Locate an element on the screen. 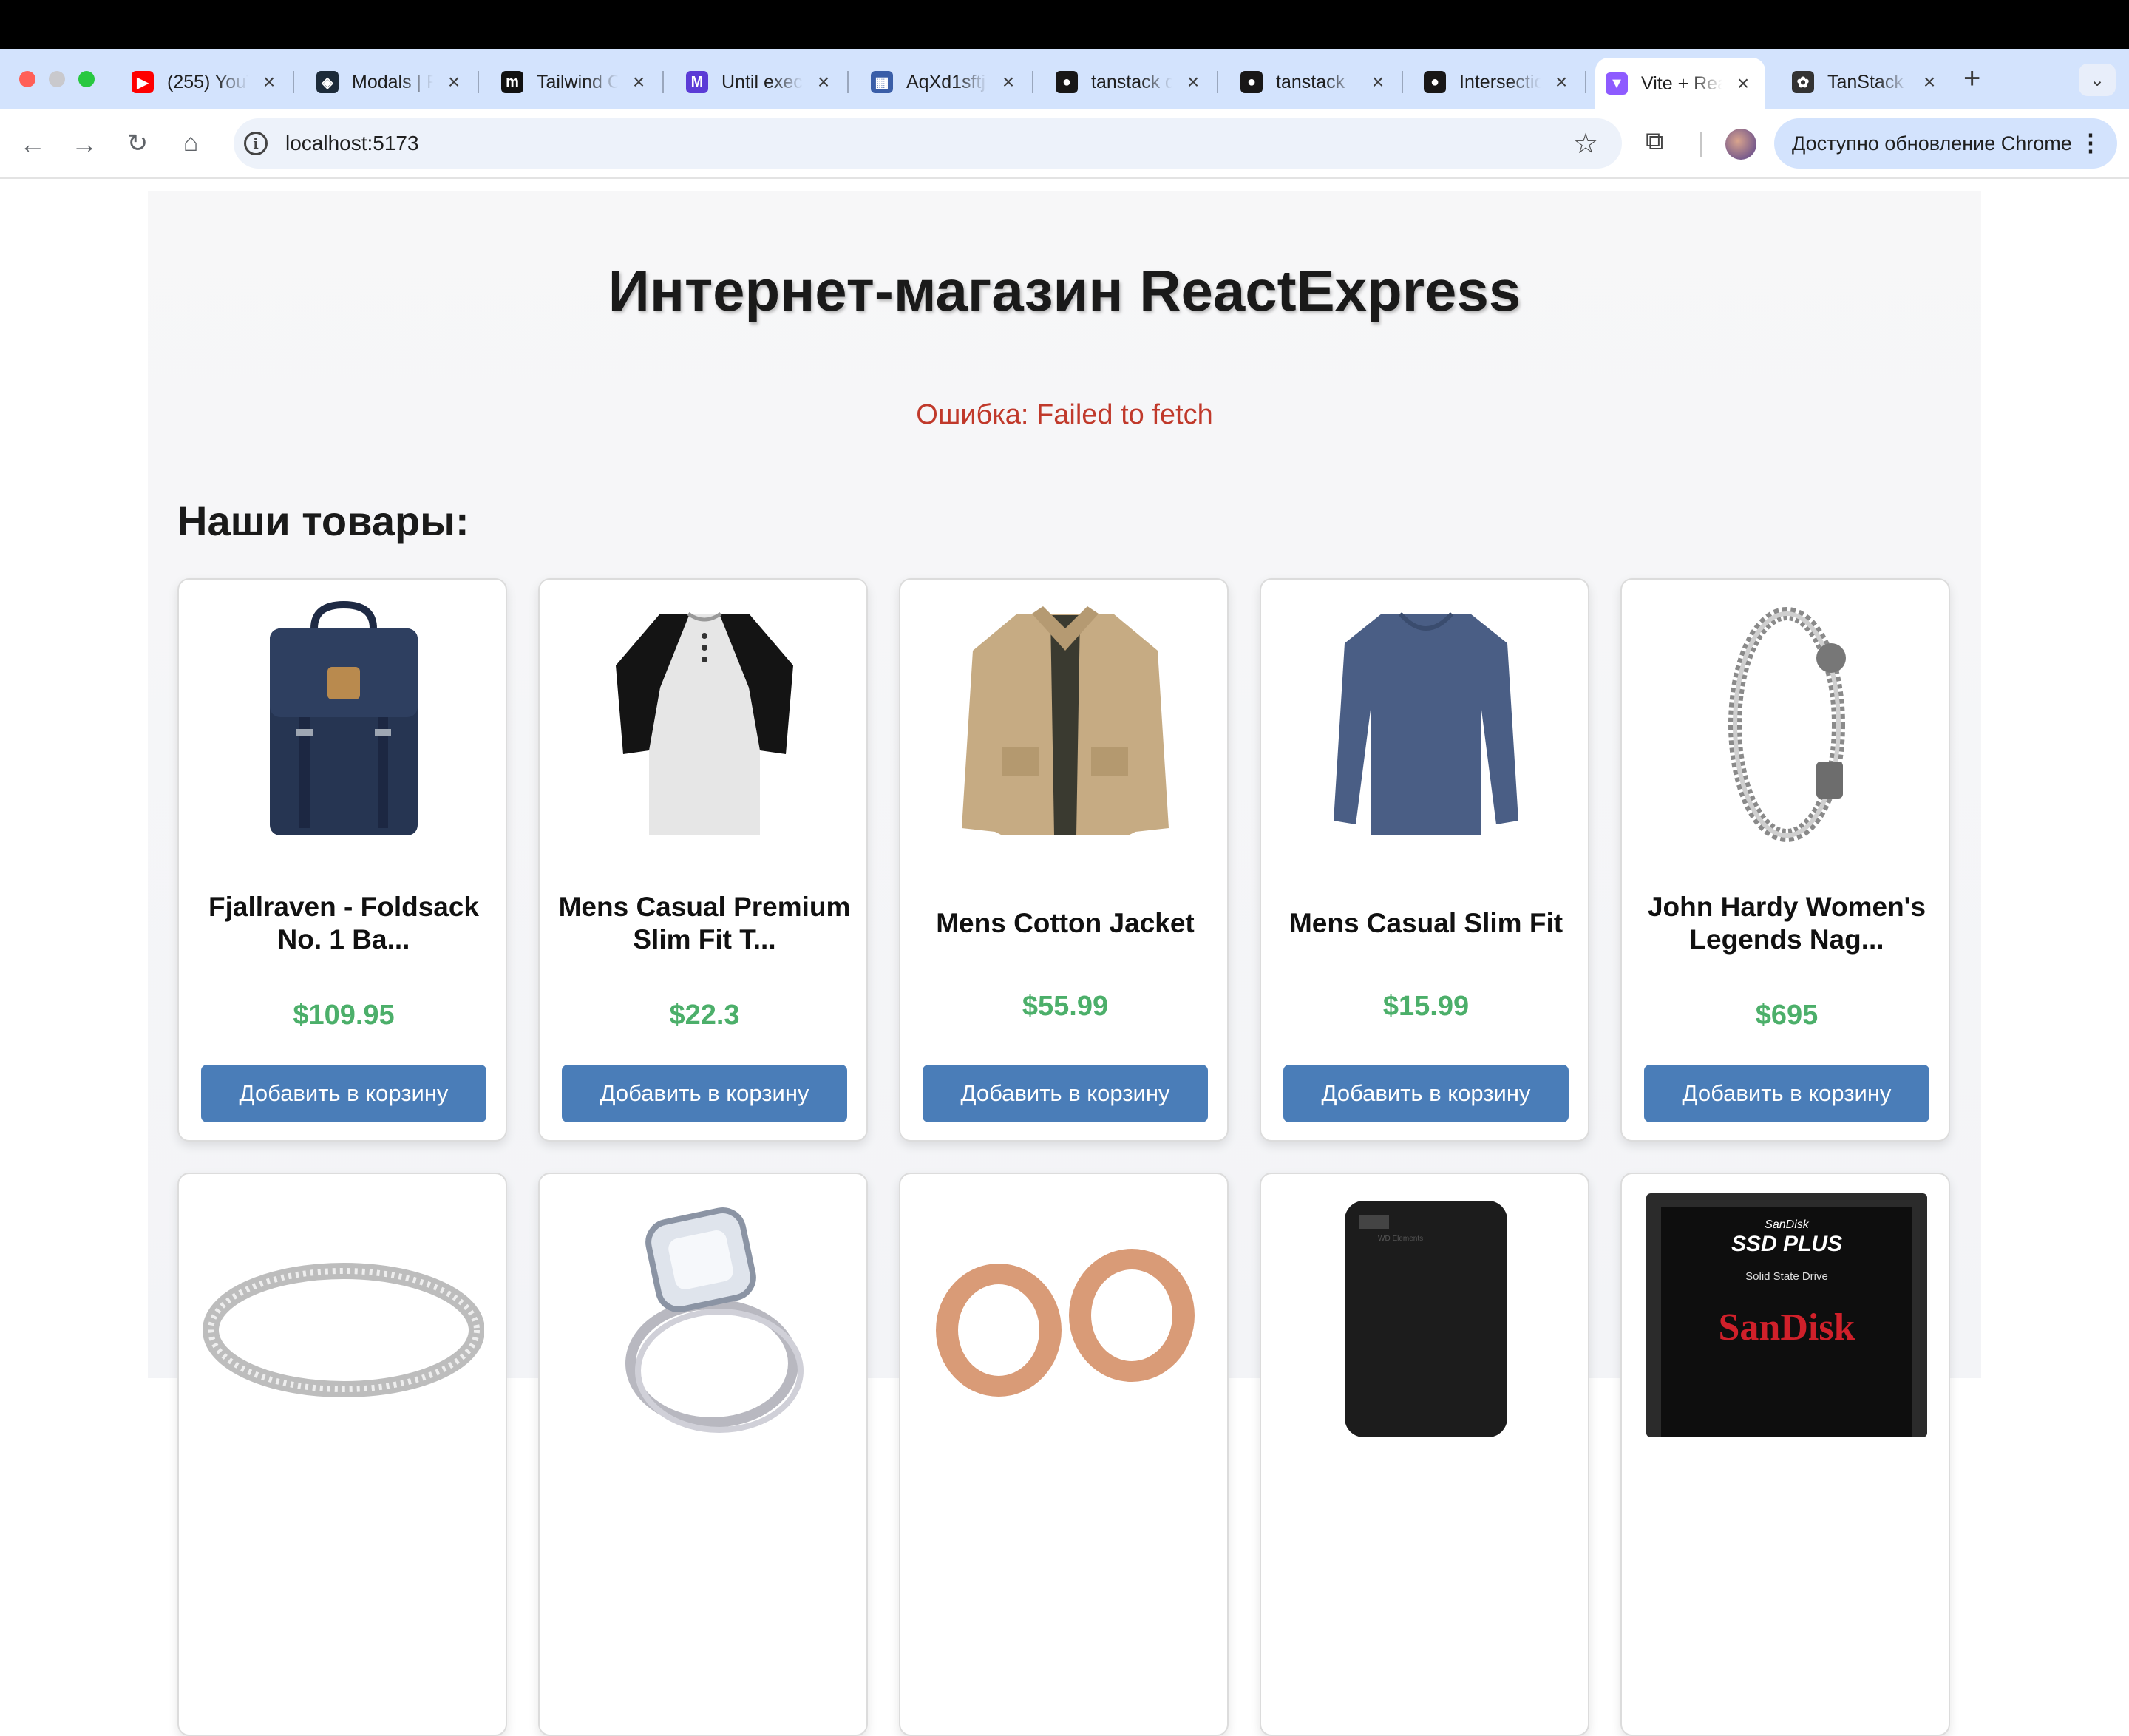 The image size is (2129, 1736). product-image-raglan-shirt is located at coordinates (704, 721).